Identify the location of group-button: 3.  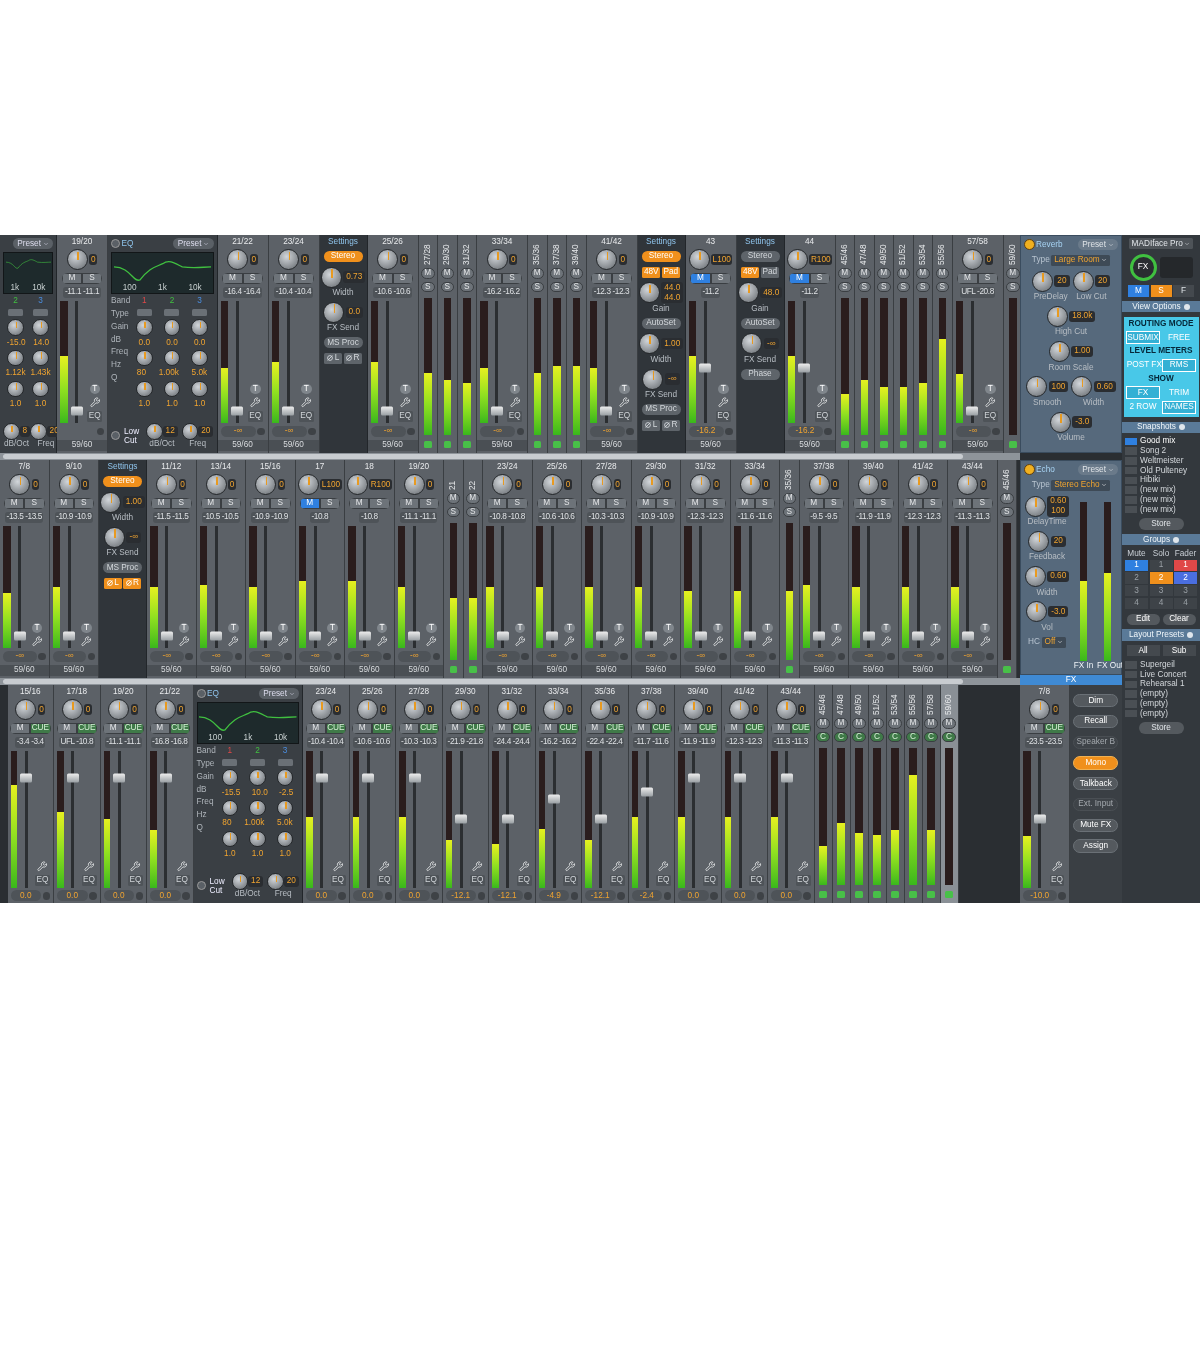
(1161, 591).